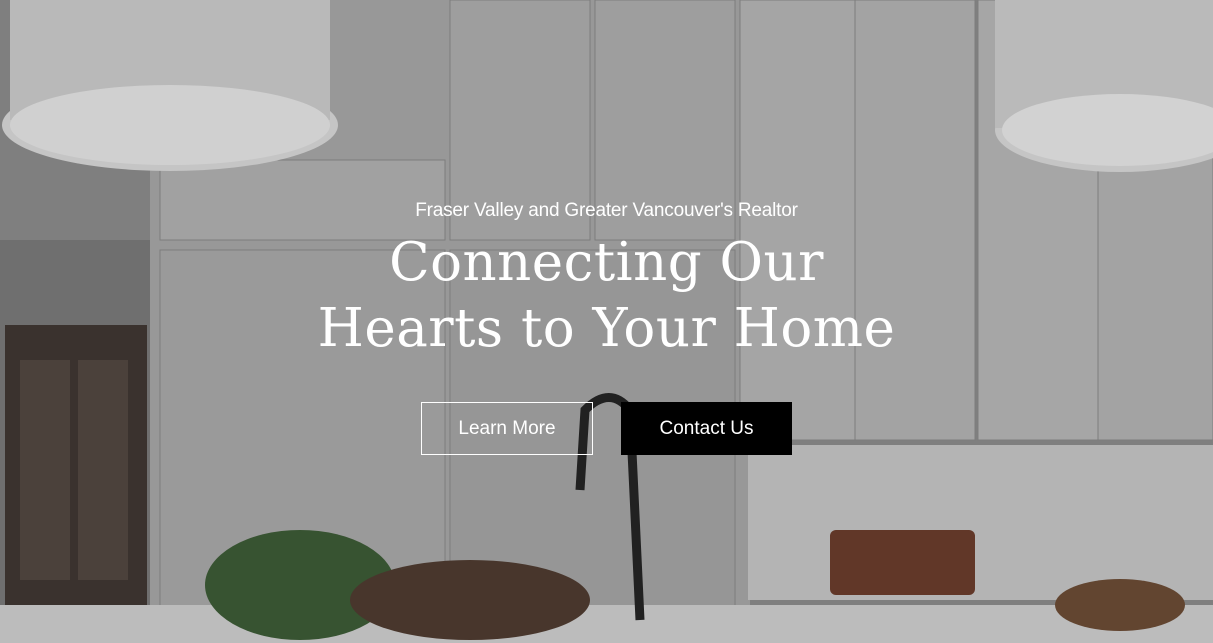  I want to click on cta-button-row: Learn More Contact Us, so click(606, 428).